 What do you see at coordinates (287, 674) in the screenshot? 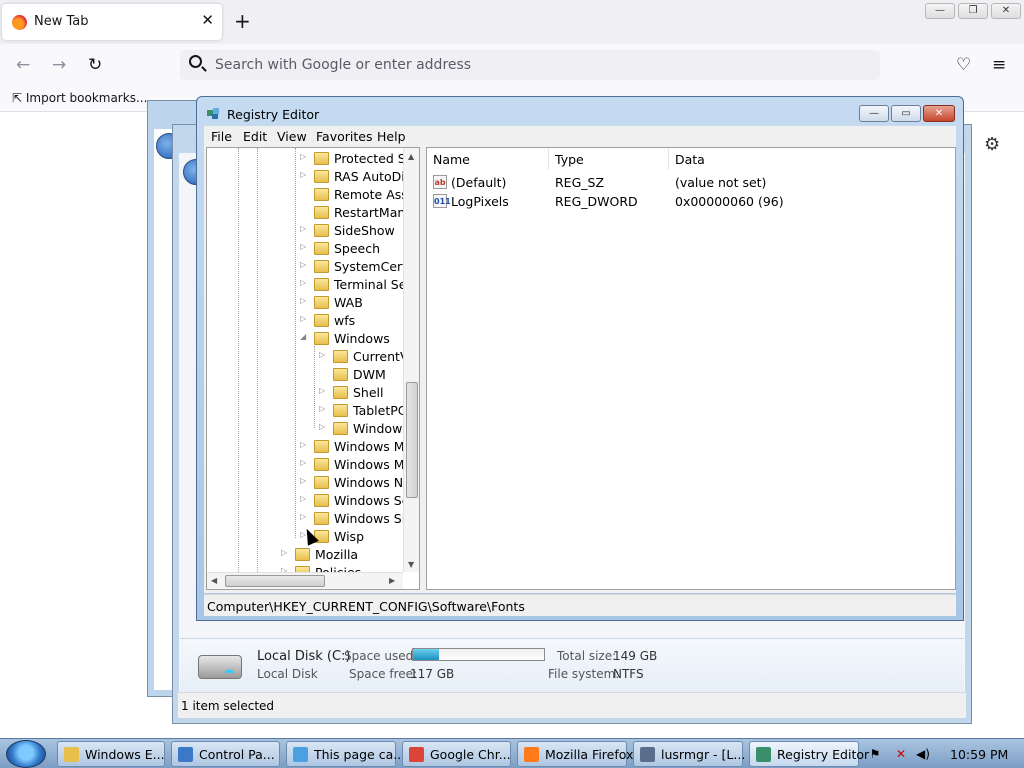
I see `disk-type: Local Disk` at bounding box center [287, 674].